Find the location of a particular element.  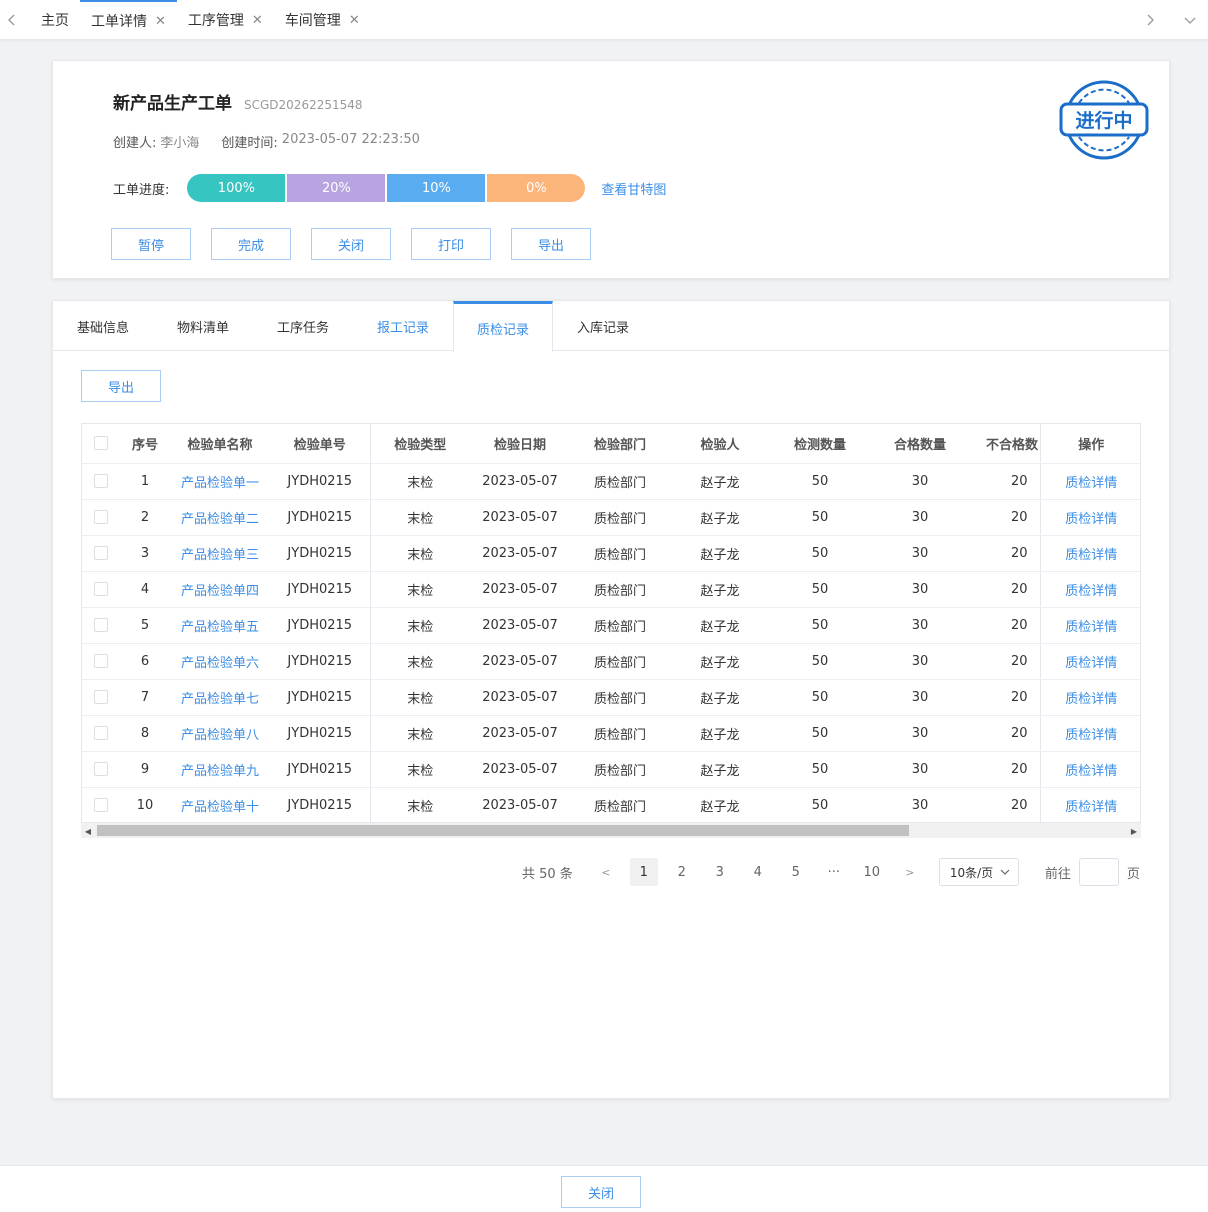

top-tab: 工序管理 ✕ is located at coordinates (225, 20).